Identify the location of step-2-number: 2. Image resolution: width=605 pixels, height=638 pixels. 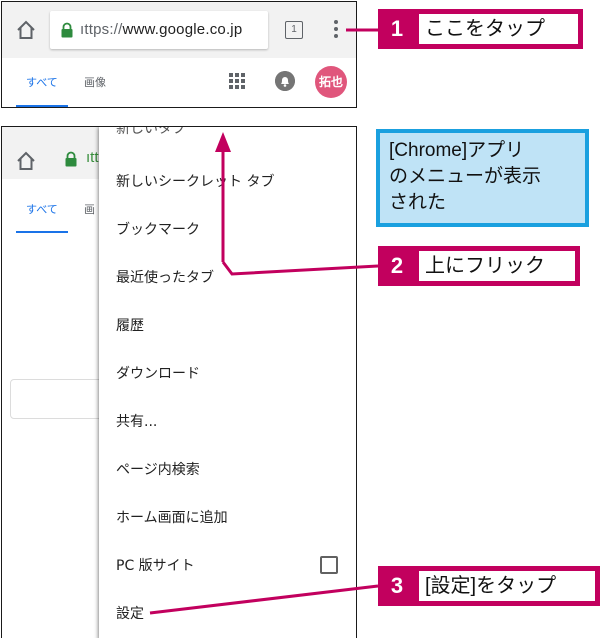
(397, 265).